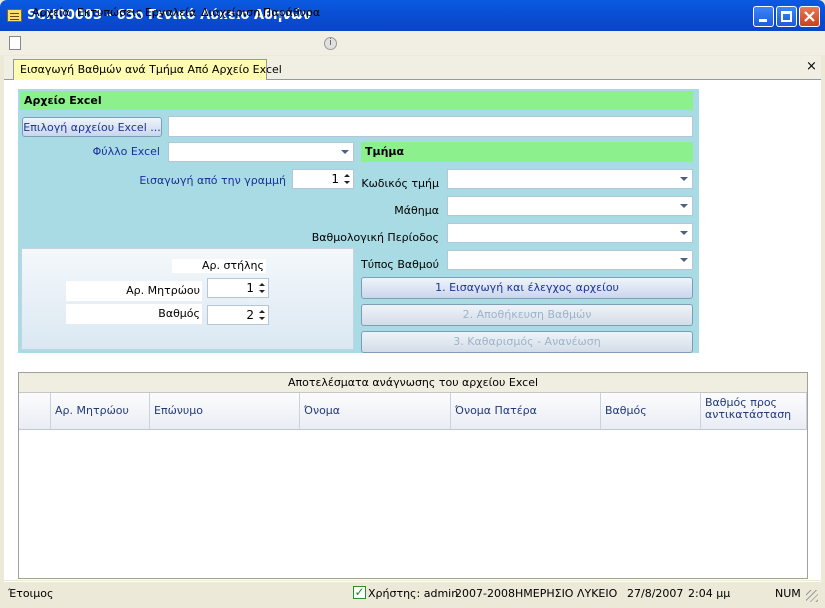 The width and height of the screenshot is (825, 608). I want to click on resize-grip-icon, so click(812, 596).